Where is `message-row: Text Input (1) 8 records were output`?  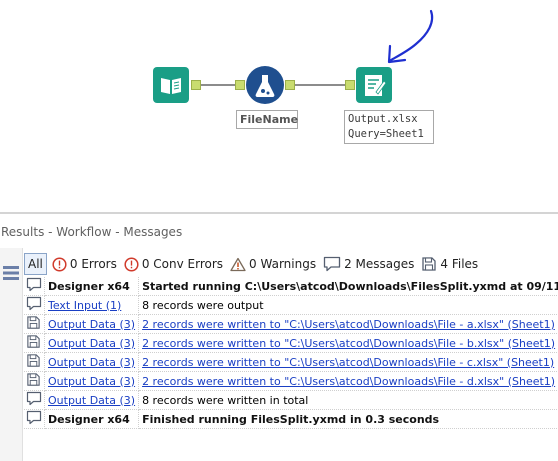 message-row: Text Input (1) 8 records were output is located at coordinates (291, 305).